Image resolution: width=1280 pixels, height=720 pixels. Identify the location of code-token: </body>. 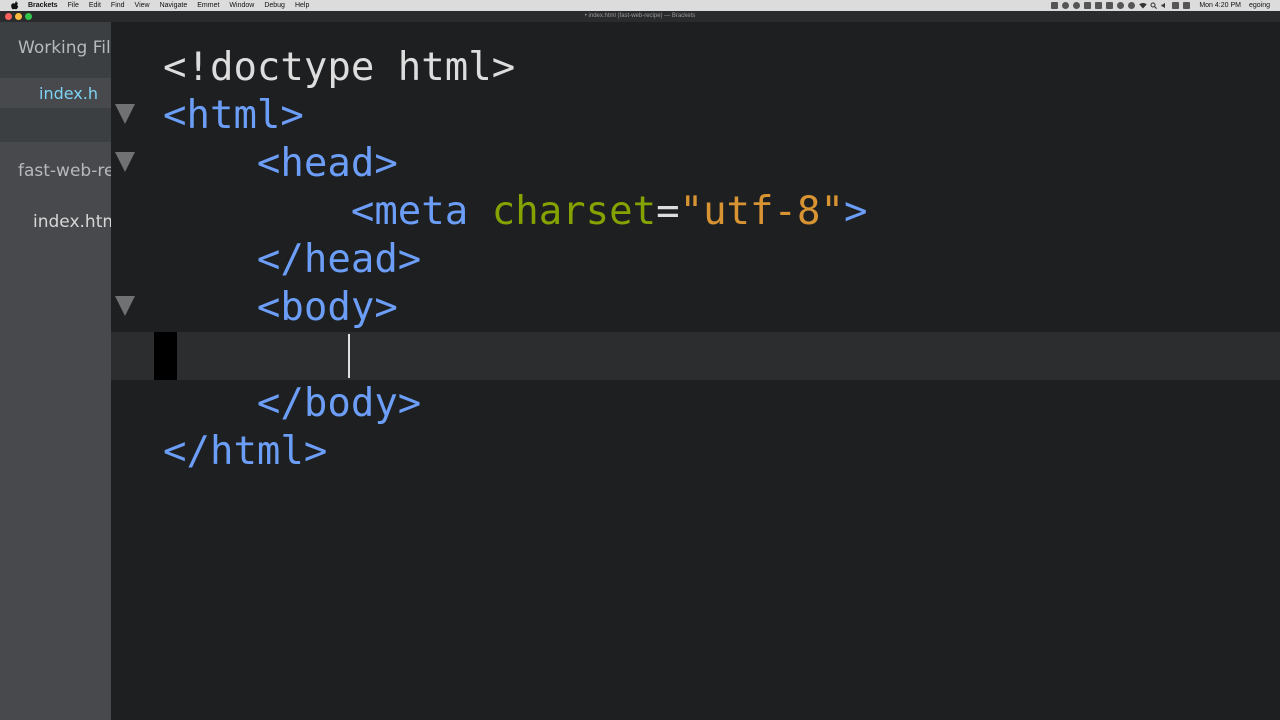
(292, 403).